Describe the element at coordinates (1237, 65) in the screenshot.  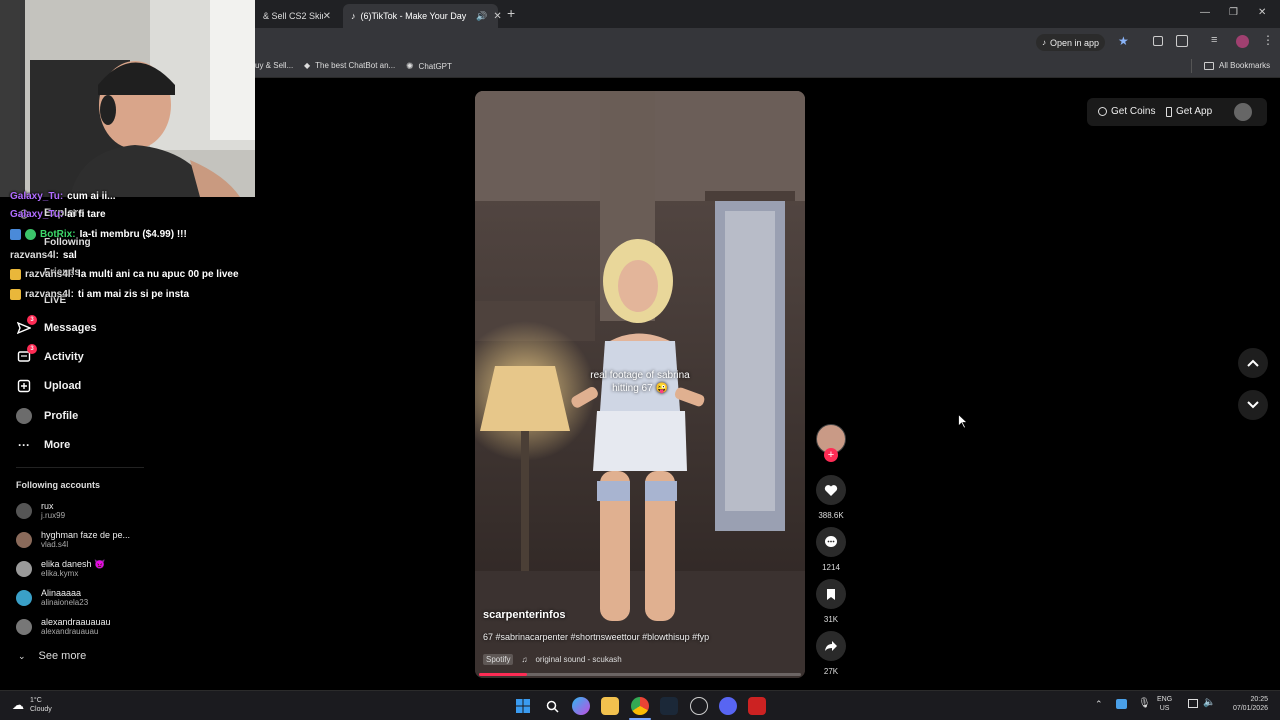
I see `all-bookmarks-button: All Bookmarks` at that location.